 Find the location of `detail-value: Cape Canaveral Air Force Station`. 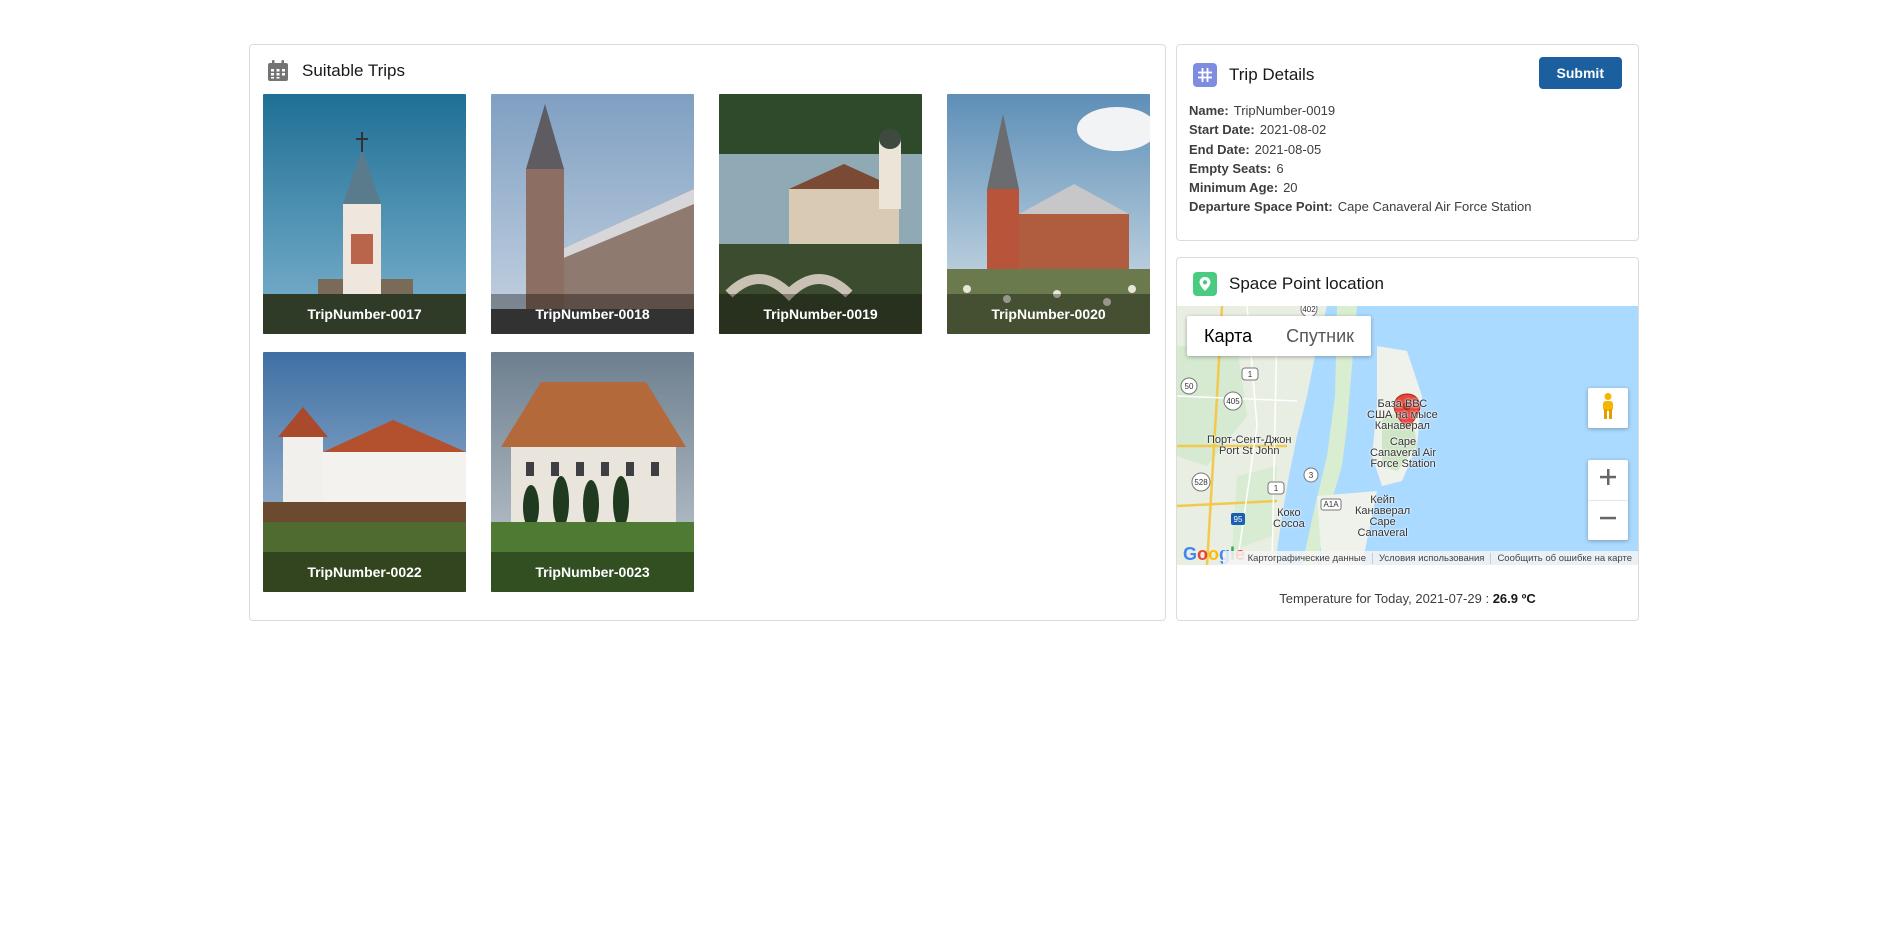

detail-value: Cape Canaveral Air Force Station is located at coordinates (1434, 207).